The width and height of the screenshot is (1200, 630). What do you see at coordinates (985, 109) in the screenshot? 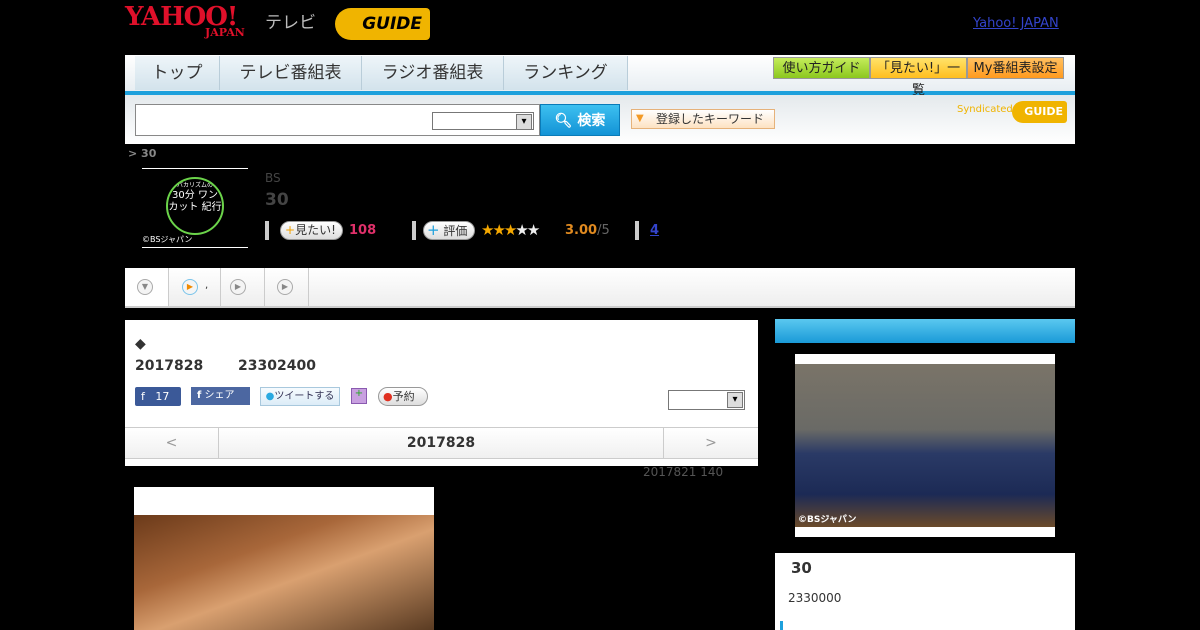
I see `syndicated-text: Syndicated` at bounding box center [985, 109].